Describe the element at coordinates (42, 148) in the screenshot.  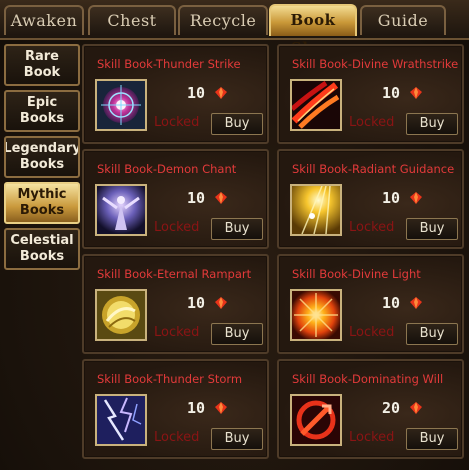
I see `sidebar-item-label: Legendary` at that location.